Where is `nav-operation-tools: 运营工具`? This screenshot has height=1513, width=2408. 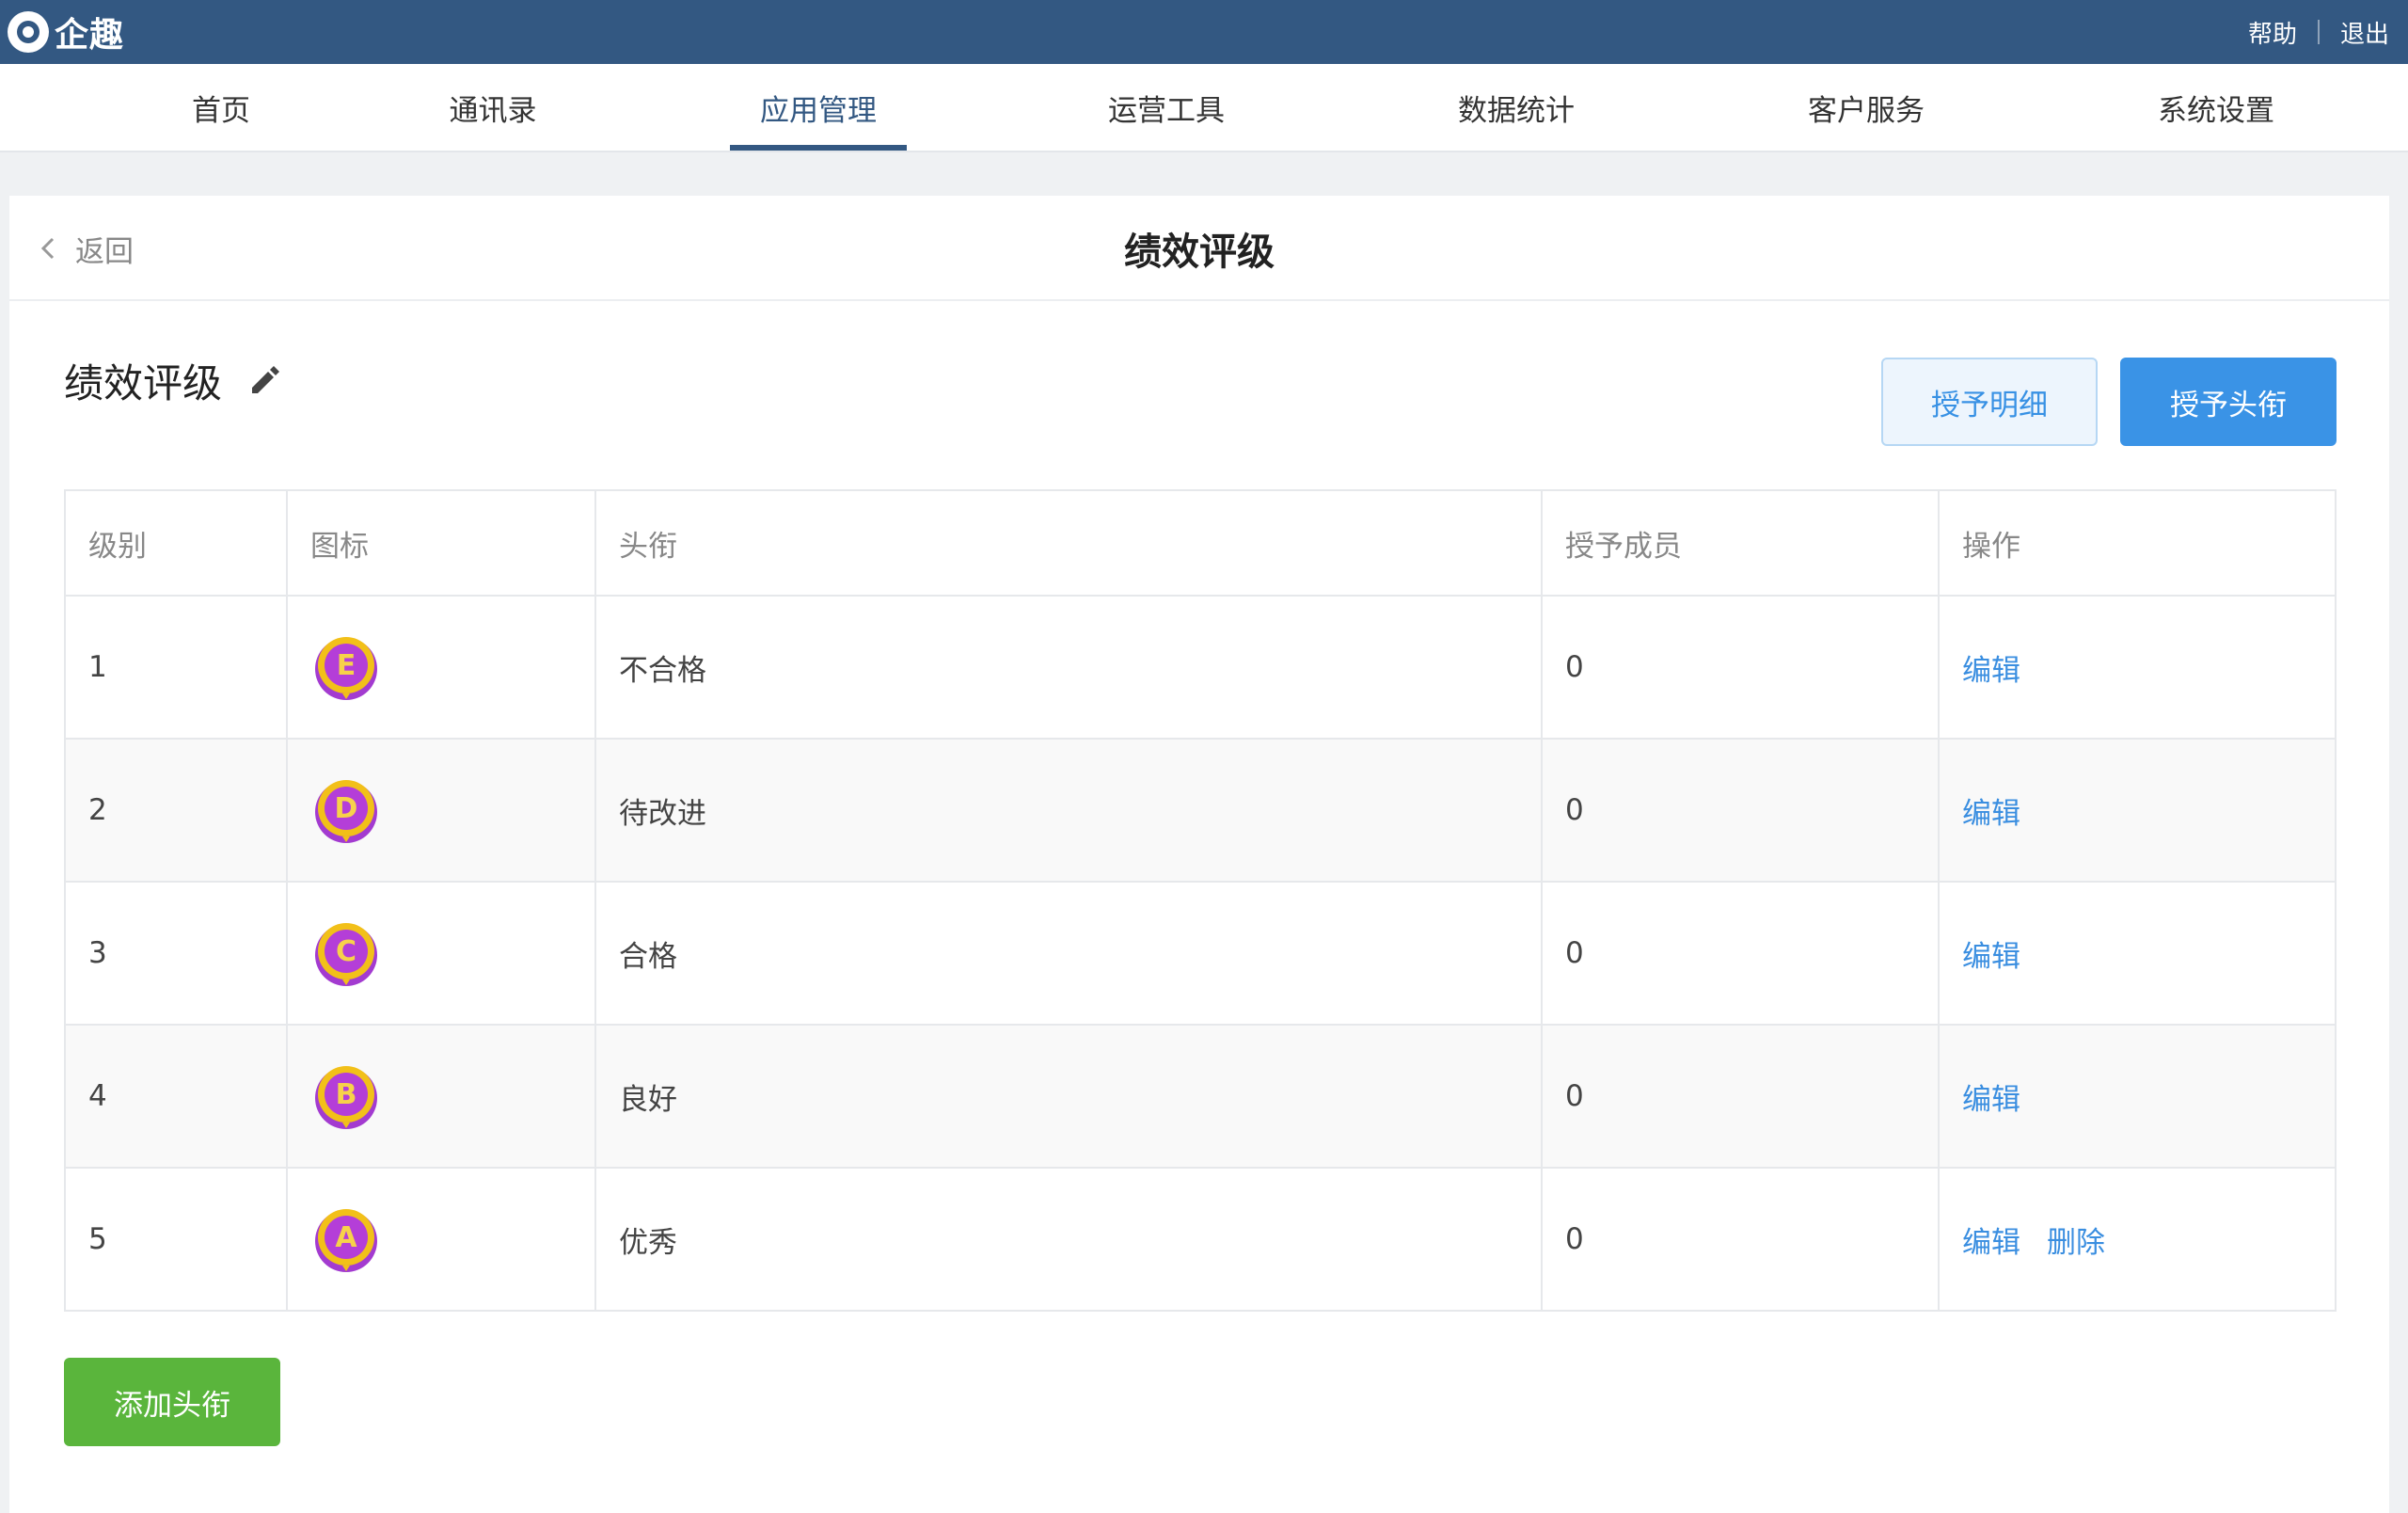
nav-operation-tools: 运营工具 is located at coordinates (1167, 107).